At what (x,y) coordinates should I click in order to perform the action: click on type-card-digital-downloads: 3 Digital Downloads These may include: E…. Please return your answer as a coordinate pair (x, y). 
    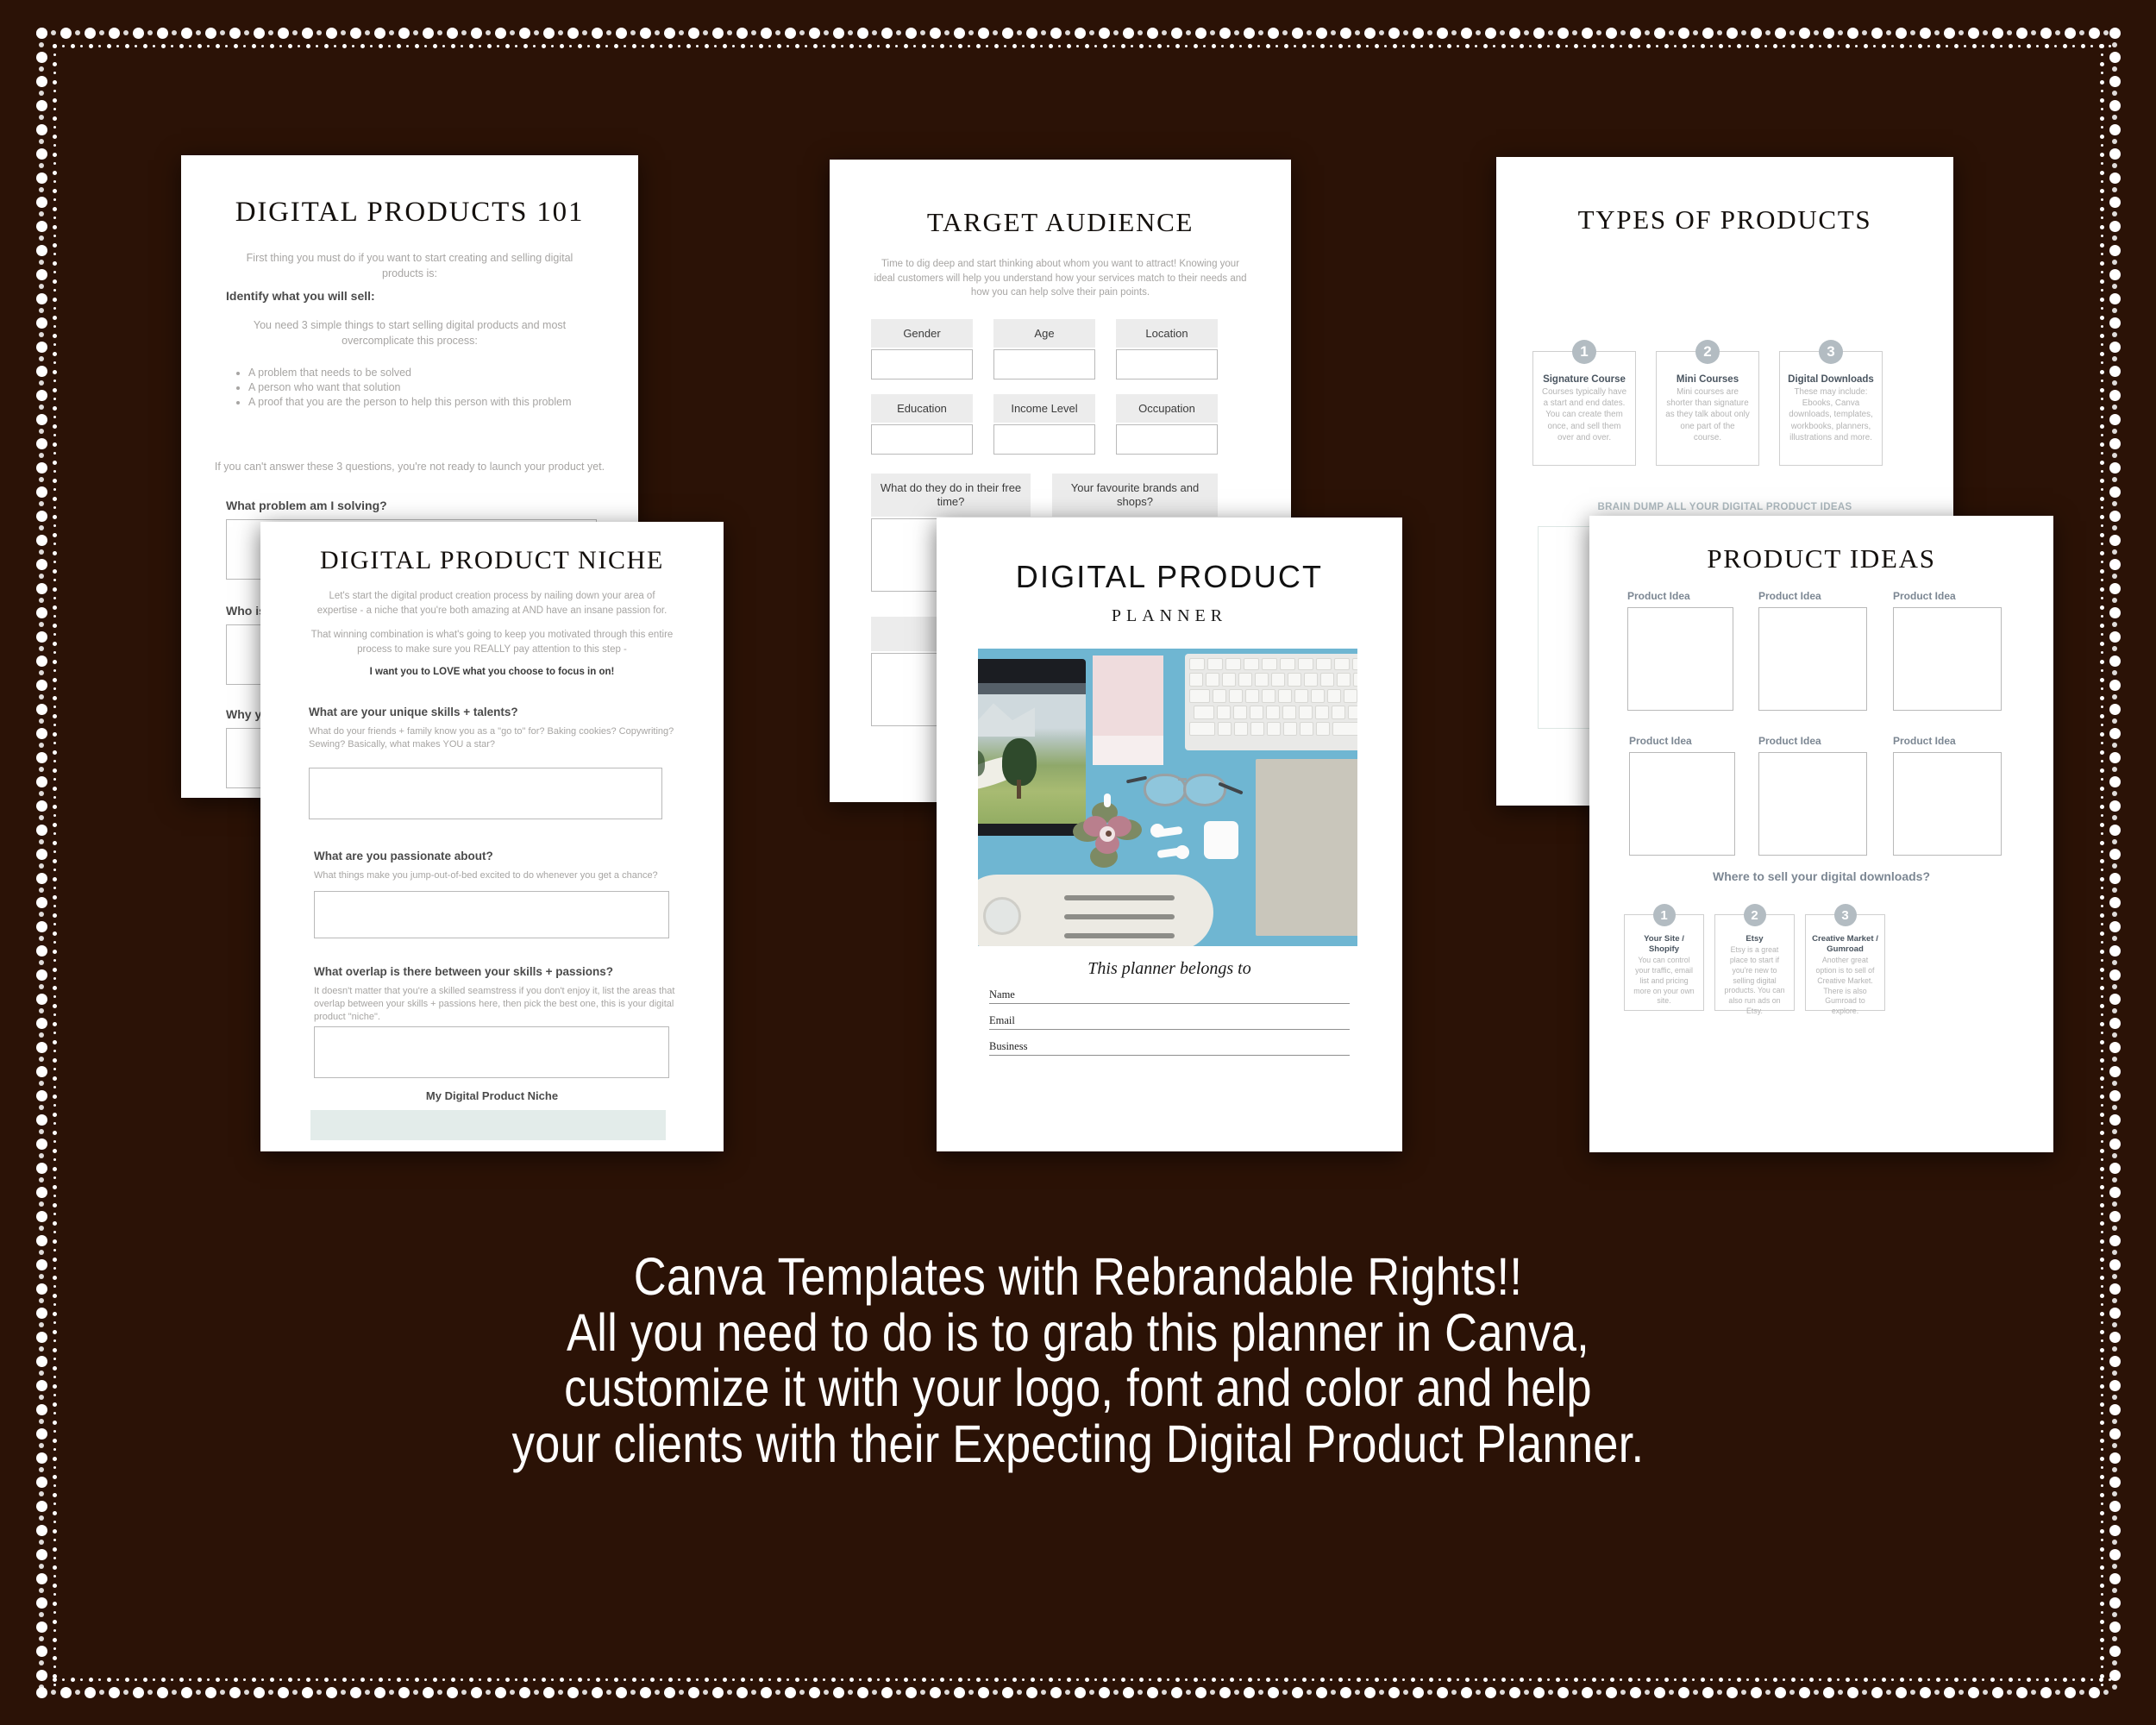
    Looking at the image, I should click on (1831, 403).